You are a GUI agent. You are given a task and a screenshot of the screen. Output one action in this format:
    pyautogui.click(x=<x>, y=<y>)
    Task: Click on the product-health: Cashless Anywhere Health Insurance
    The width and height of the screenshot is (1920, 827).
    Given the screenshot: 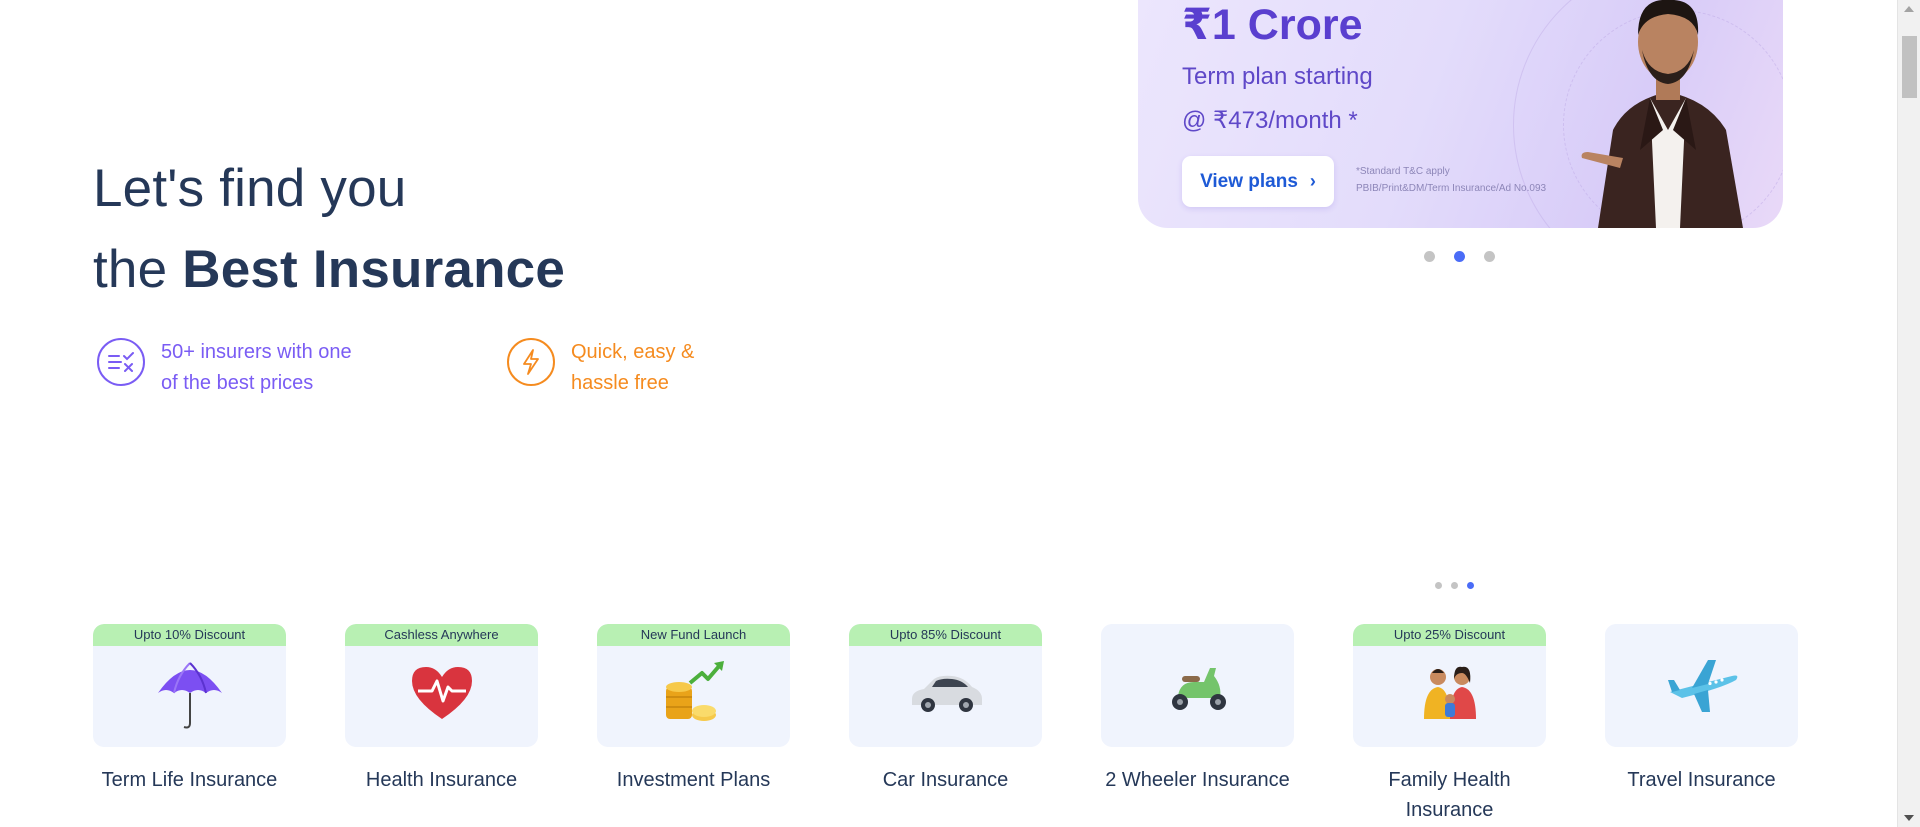 What is the action you would take?
    pyautogui.click(x=441, y=724)
    